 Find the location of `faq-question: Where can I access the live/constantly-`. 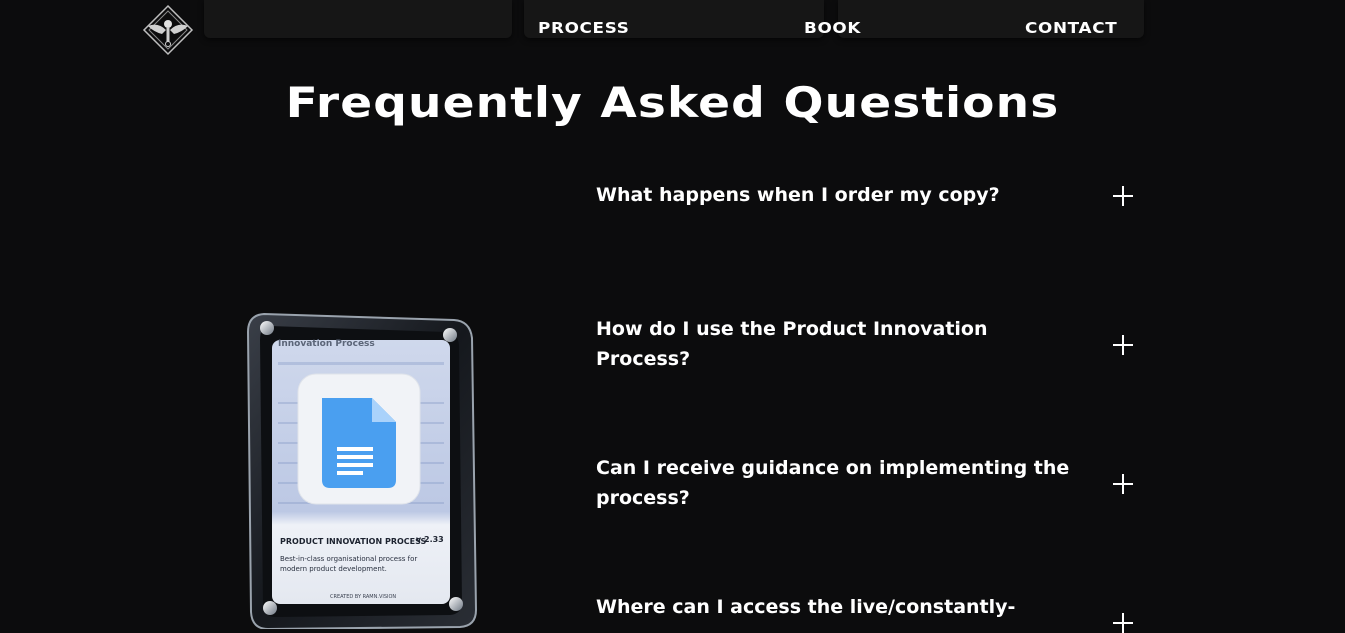

faq-question: Where can I access the live/constantly- is located at coordinates (806, 607).